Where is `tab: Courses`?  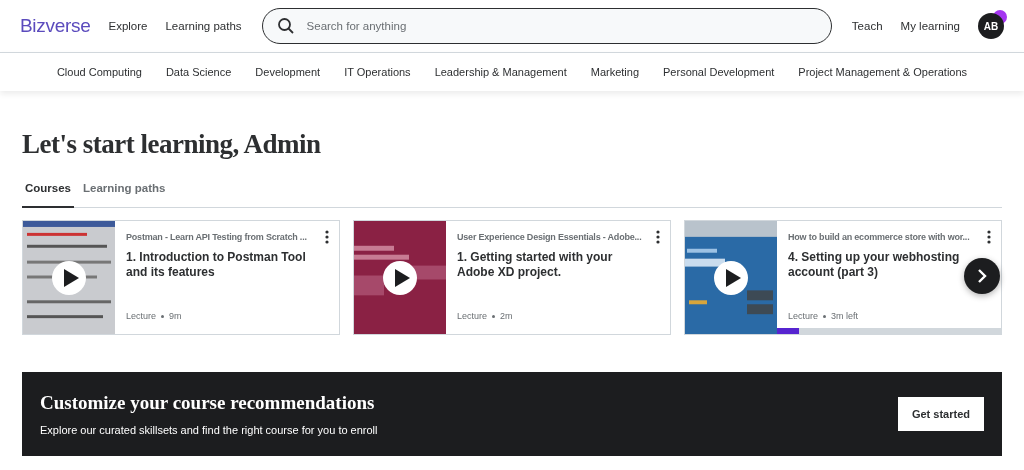 tab: Courses is located at coordinates (48, 195).